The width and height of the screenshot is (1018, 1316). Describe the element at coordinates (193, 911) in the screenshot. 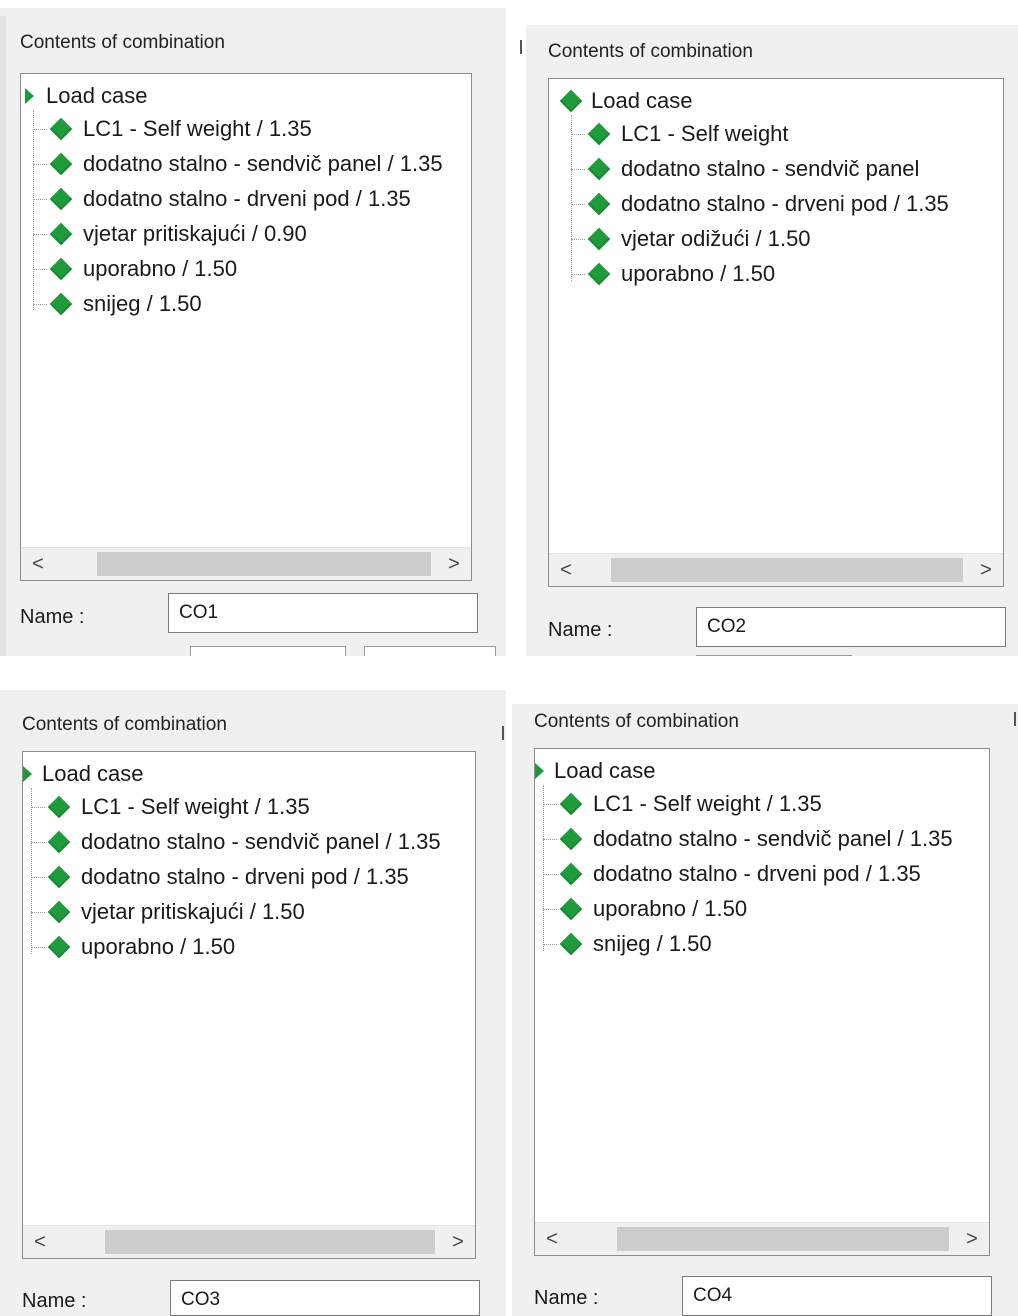

I see `tree-item-label: vjetar pritiskajući / 1.50` at that location.